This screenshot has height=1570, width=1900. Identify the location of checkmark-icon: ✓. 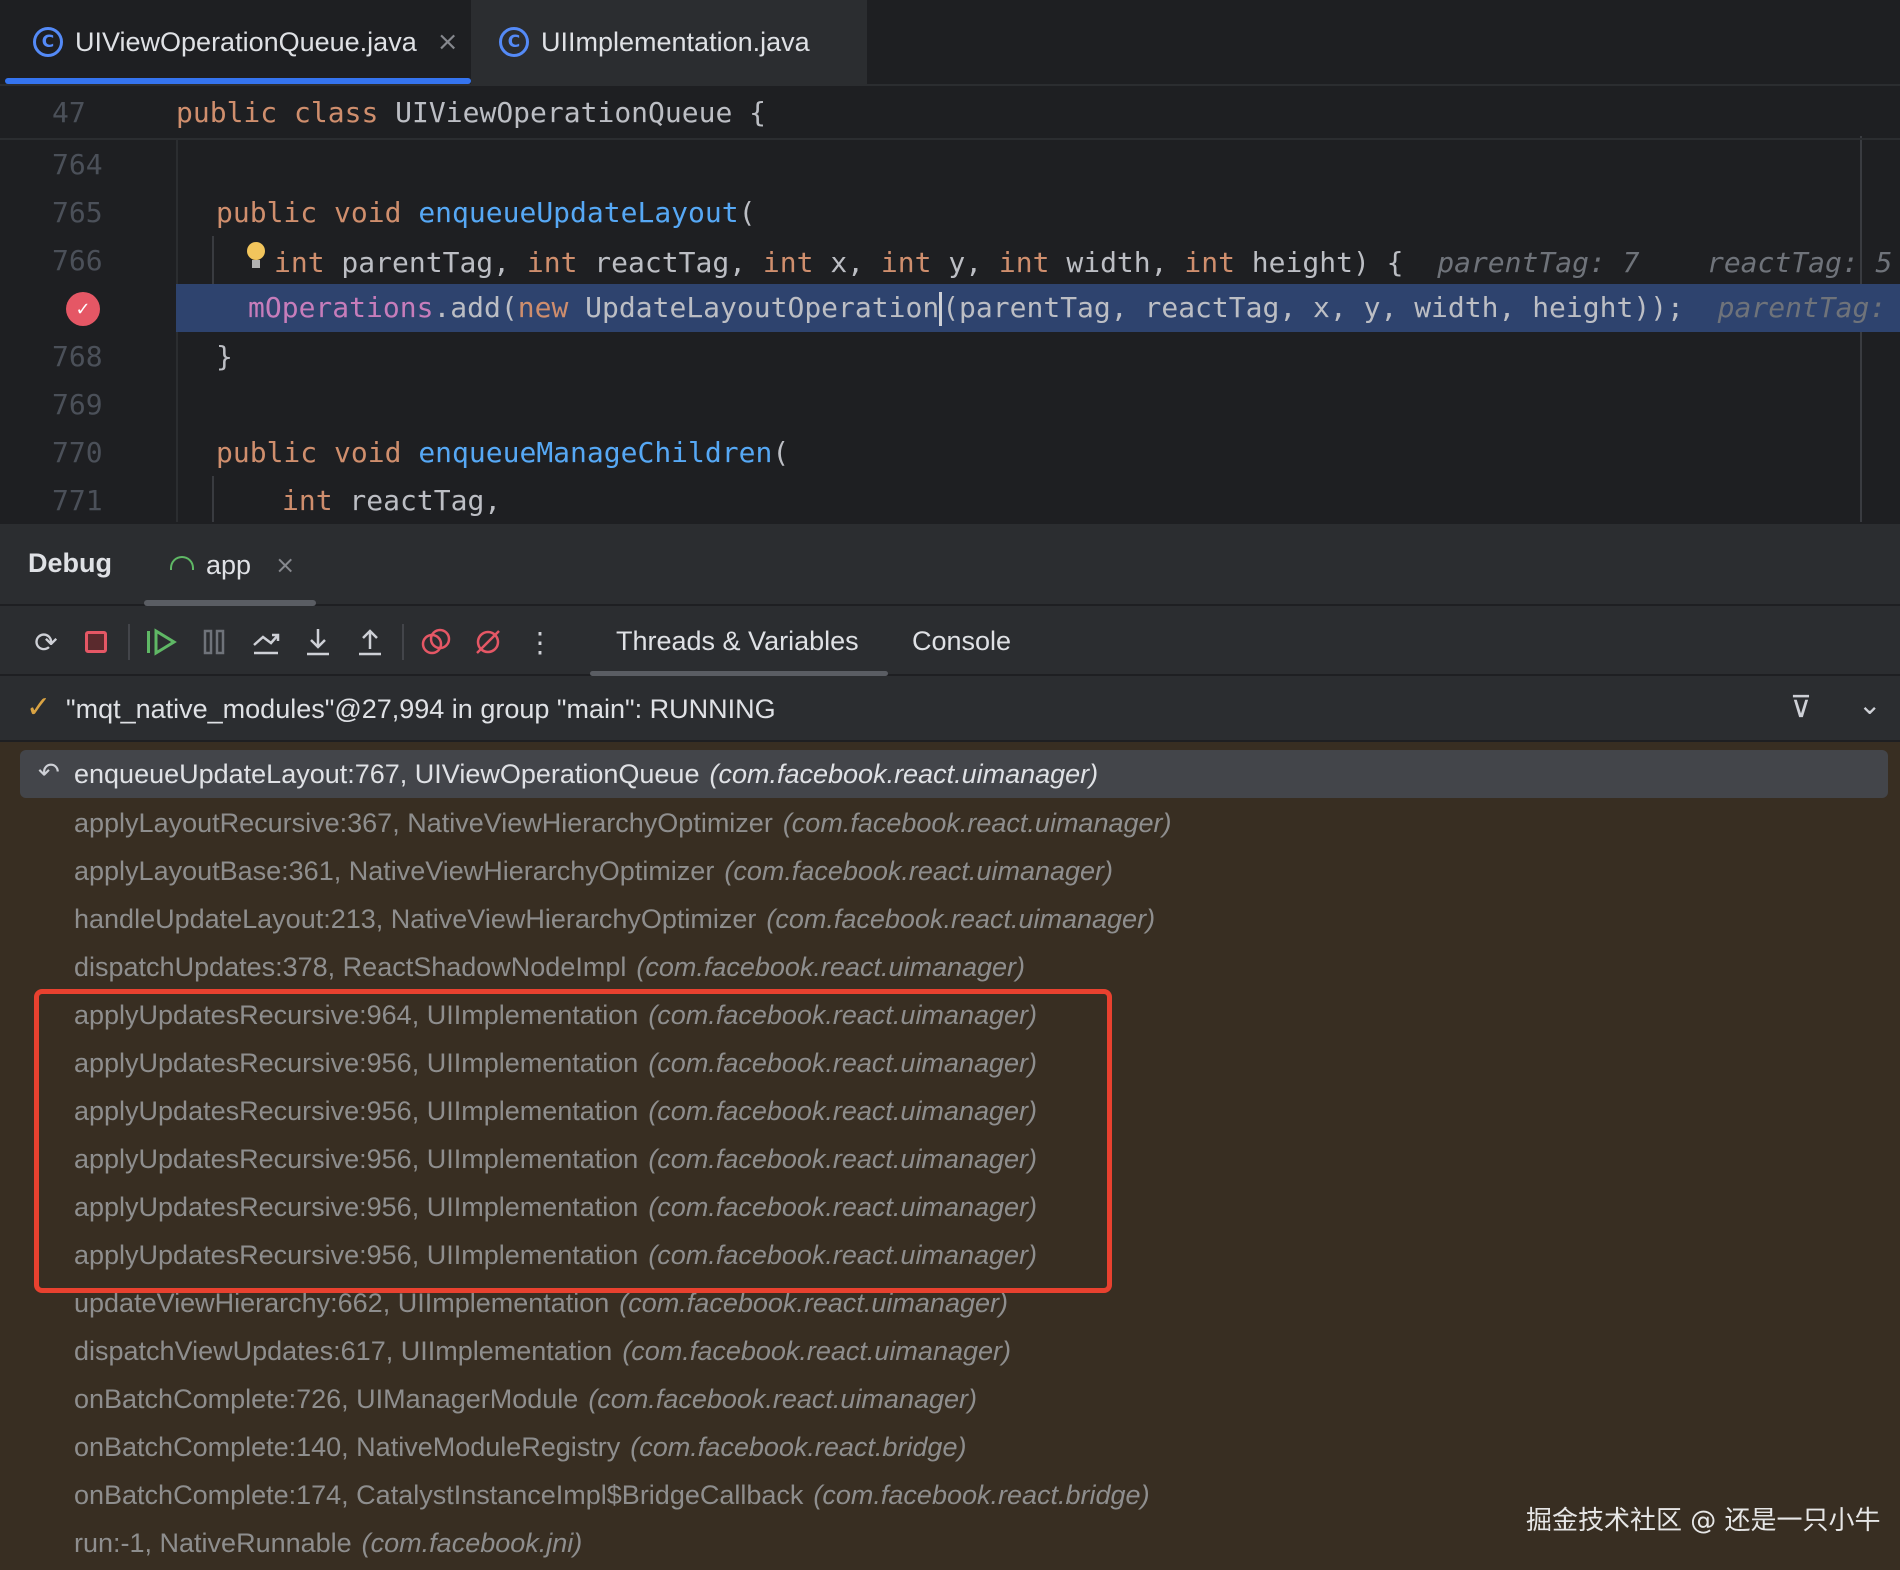
(39, 707).